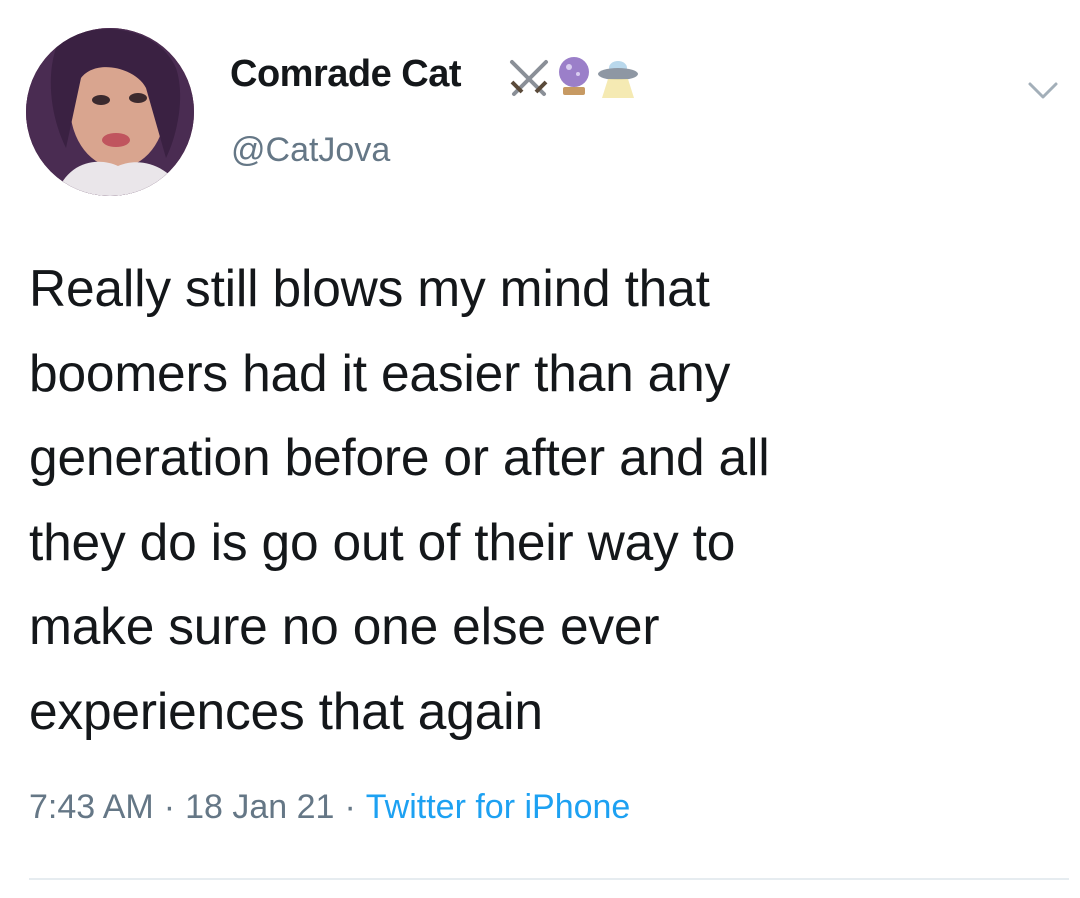  What do you see at coordinates (344, 626) in the screenshot?
I see `tweet-text-line: make sure no one else ever` at bounding box center [344, 626].